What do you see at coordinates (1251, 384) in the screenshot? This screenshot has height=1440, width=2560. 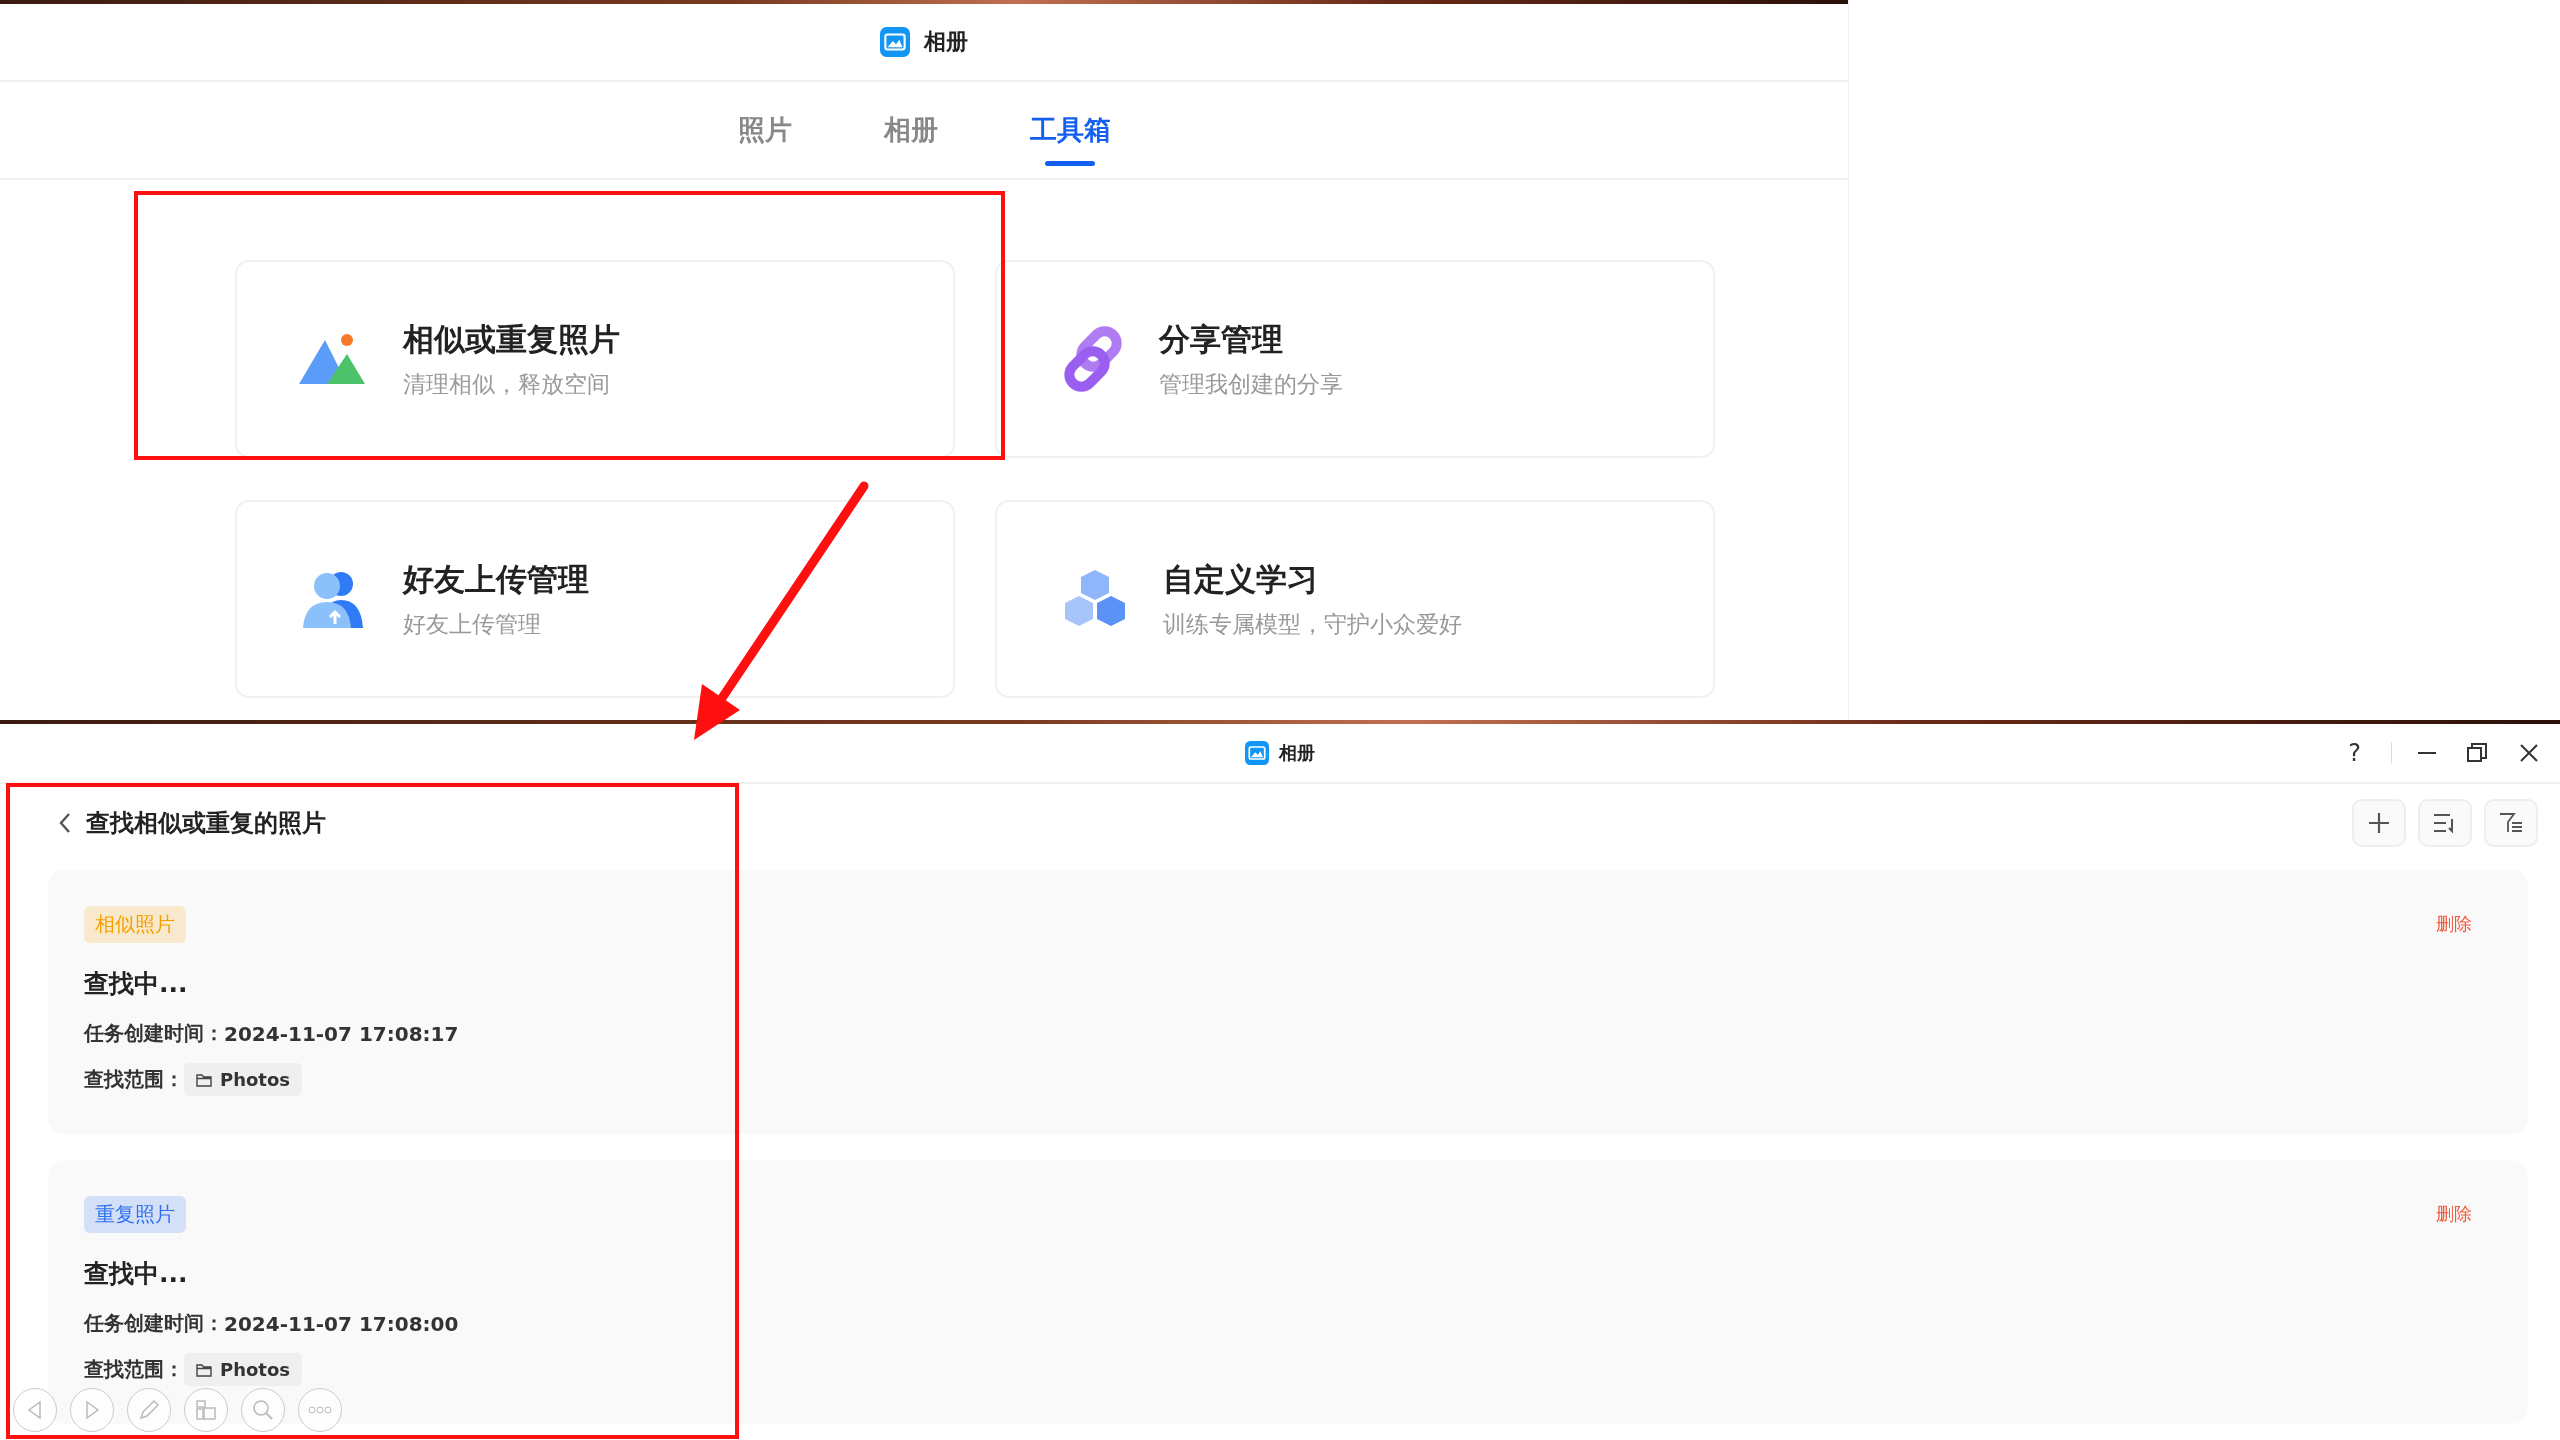 I see `card-subtitle: 管理我创建的分享` at bounding box center [1251, 384].